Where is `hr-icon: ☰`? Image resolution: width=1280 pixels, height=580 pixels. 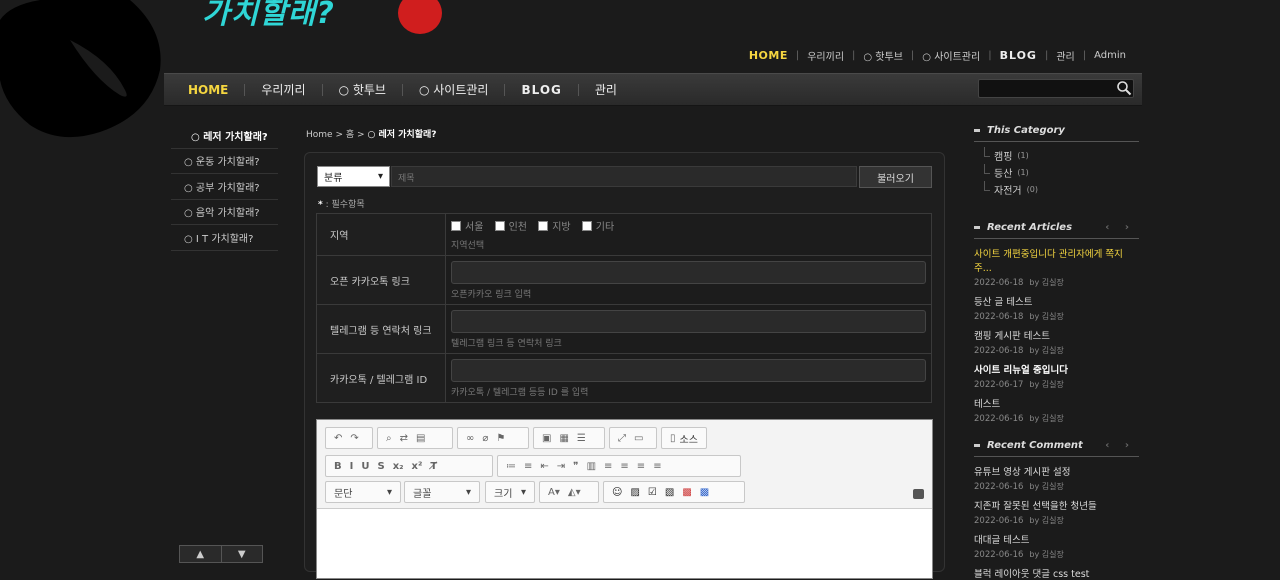
hr-icon: ☰ is located at coordinates (581, 438).